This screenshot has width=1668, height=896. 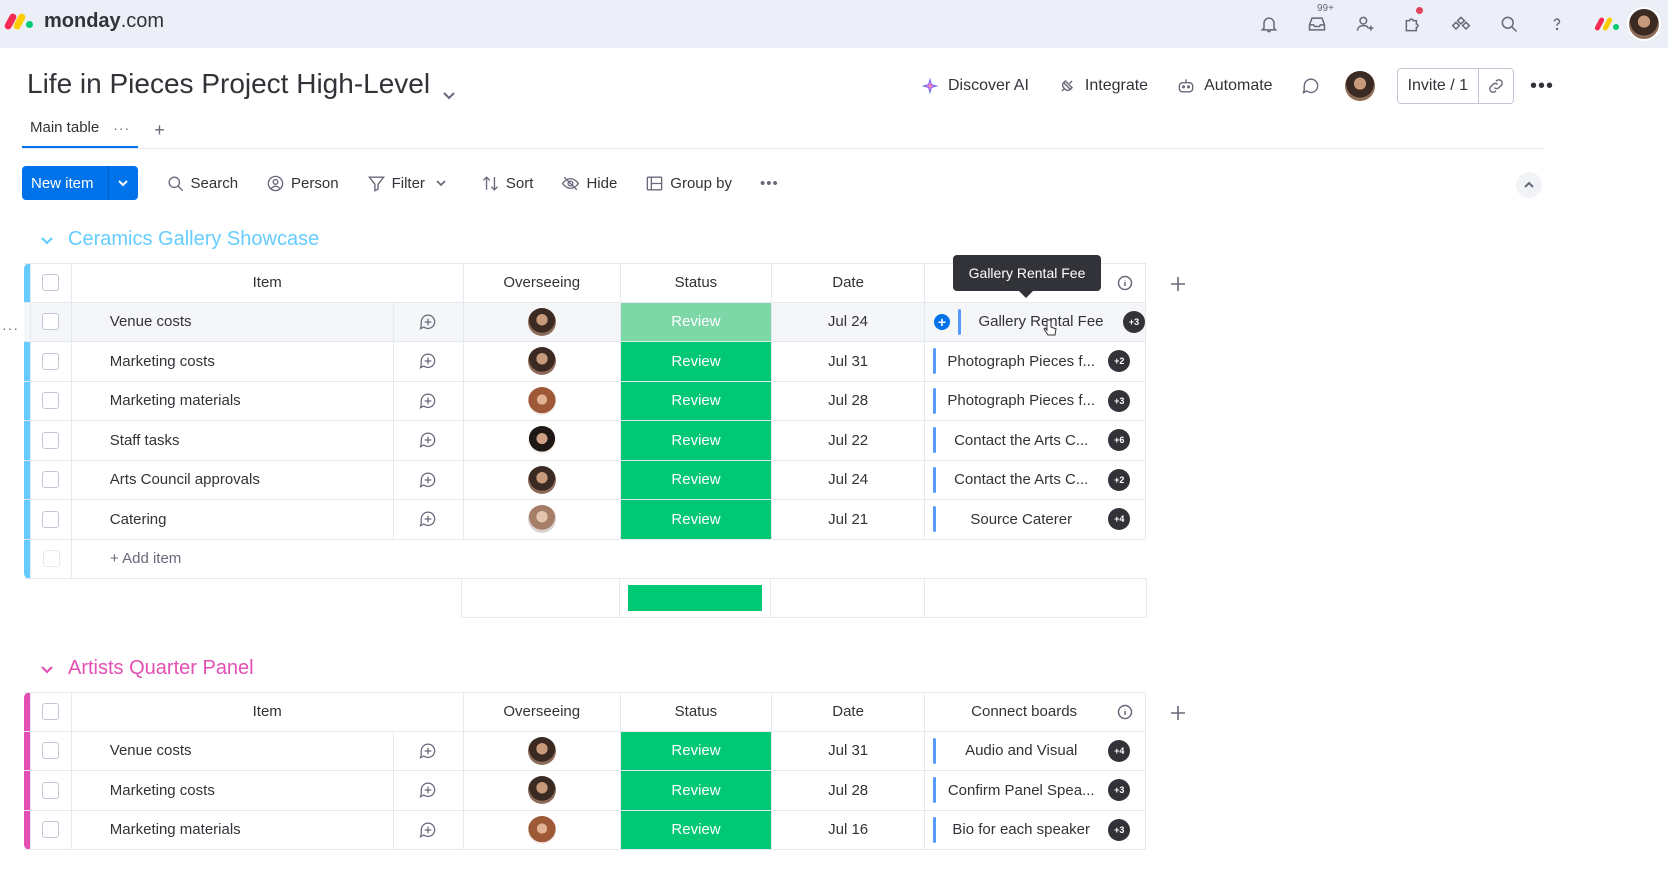 I want to click on add-connection-icon: +, so click(x=941, y=321).